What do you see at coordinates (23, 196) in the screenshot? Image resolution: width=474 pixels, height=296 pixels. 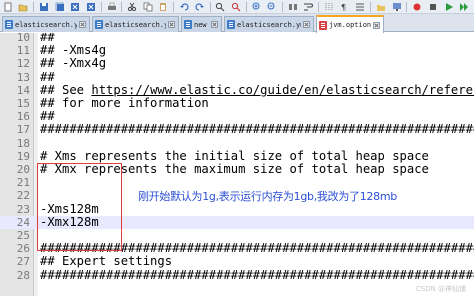 I see `line-number: 22` at bounding box center [23, 196].